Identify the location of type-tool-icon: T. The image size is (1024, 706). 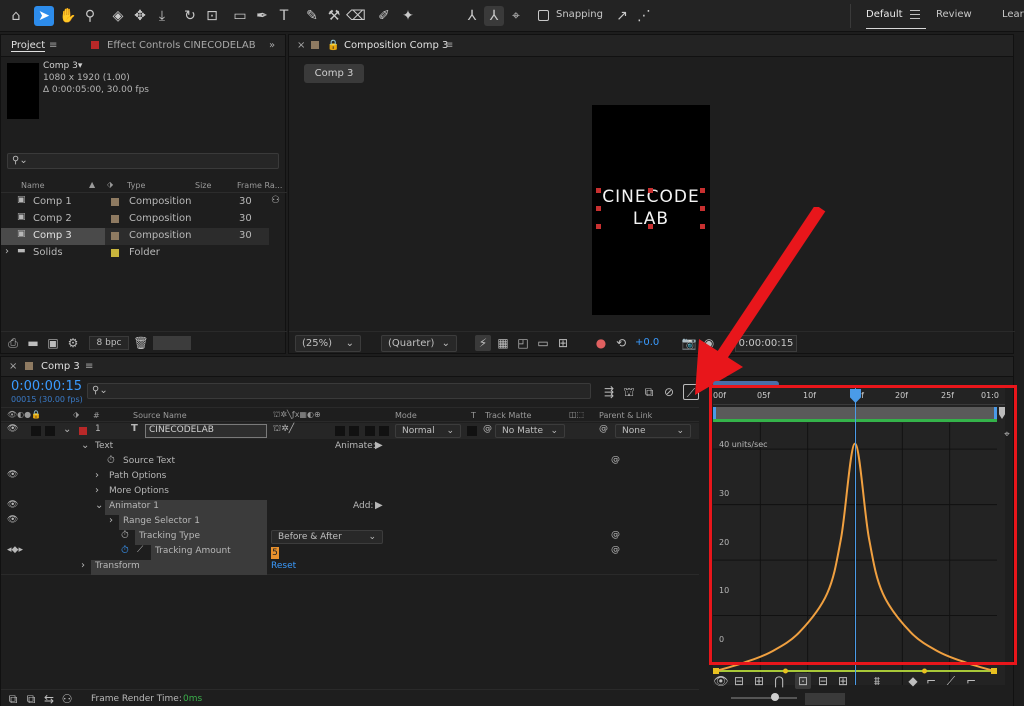
(284, 16).